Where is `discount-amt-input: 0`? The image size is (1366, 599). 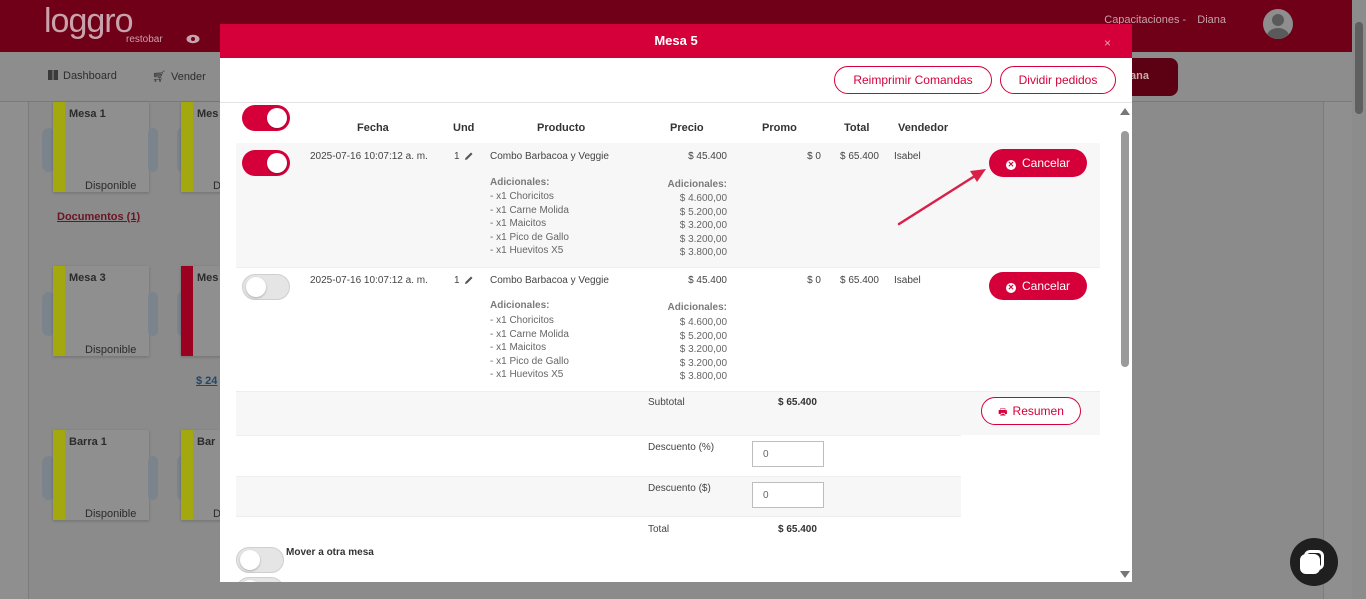 discount-amt-input: 0 is located at coordinates (788, 495).